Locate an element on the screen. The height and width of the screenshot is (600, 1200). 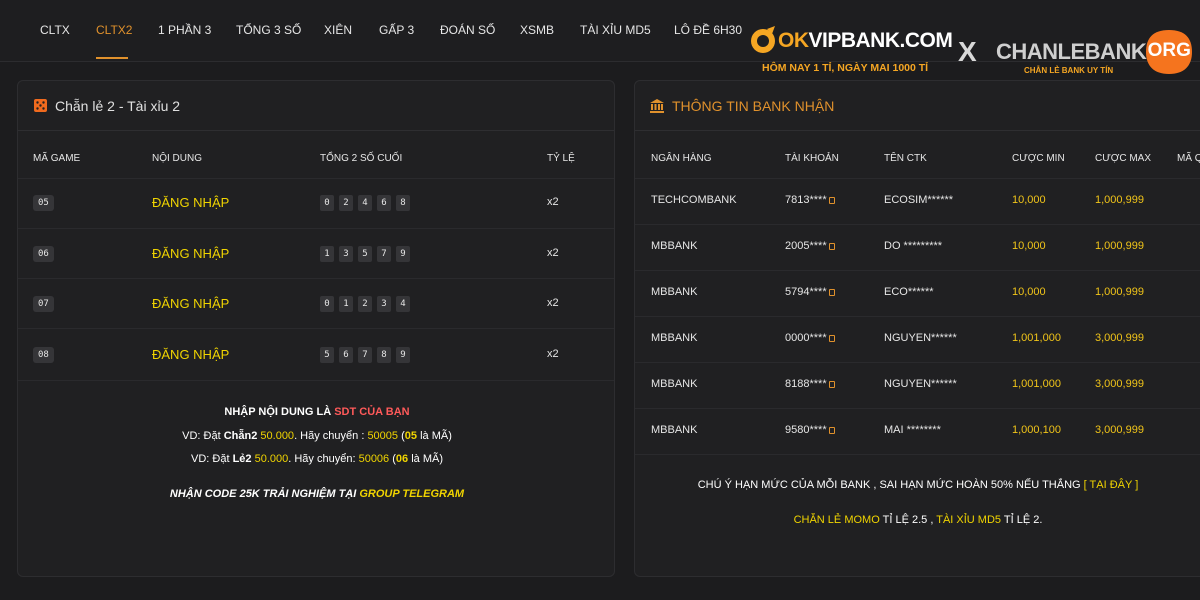
digit-group: 01234 is located at coordinates (367, 304).